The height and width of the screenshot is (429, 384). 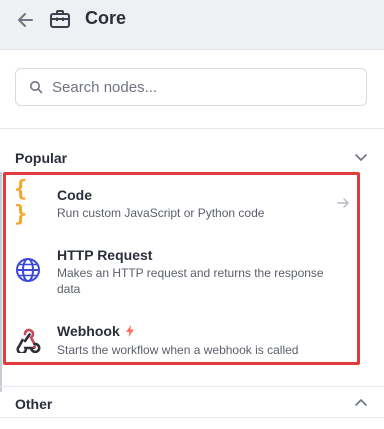 I want to click on arrow-left-icon, so click(x=25, y=20).